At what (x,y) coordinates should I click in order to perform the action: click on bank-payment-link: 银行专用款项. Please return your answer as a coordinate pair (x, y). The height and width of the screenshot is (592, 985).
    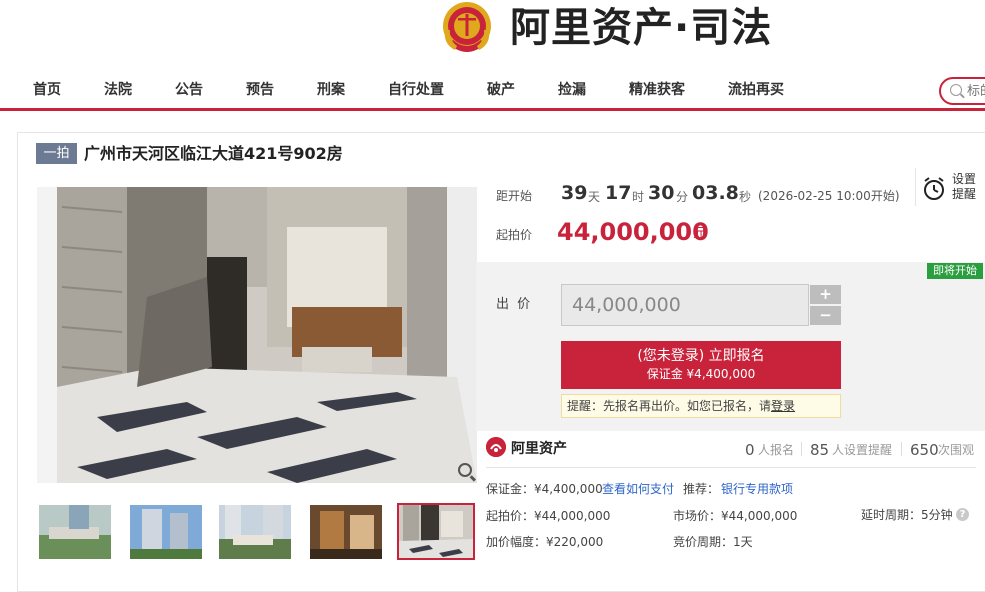
    Looking at the image, I should click on (757, 489).